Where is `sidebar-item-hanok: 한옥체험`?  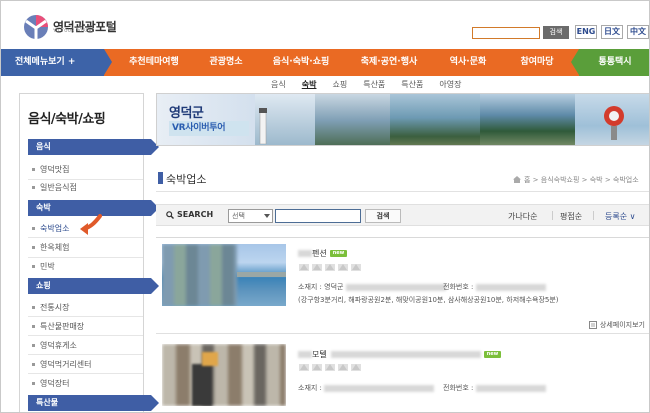
sidebar-item-hanok: 한옥체험 is located at coordinates (50, 248).